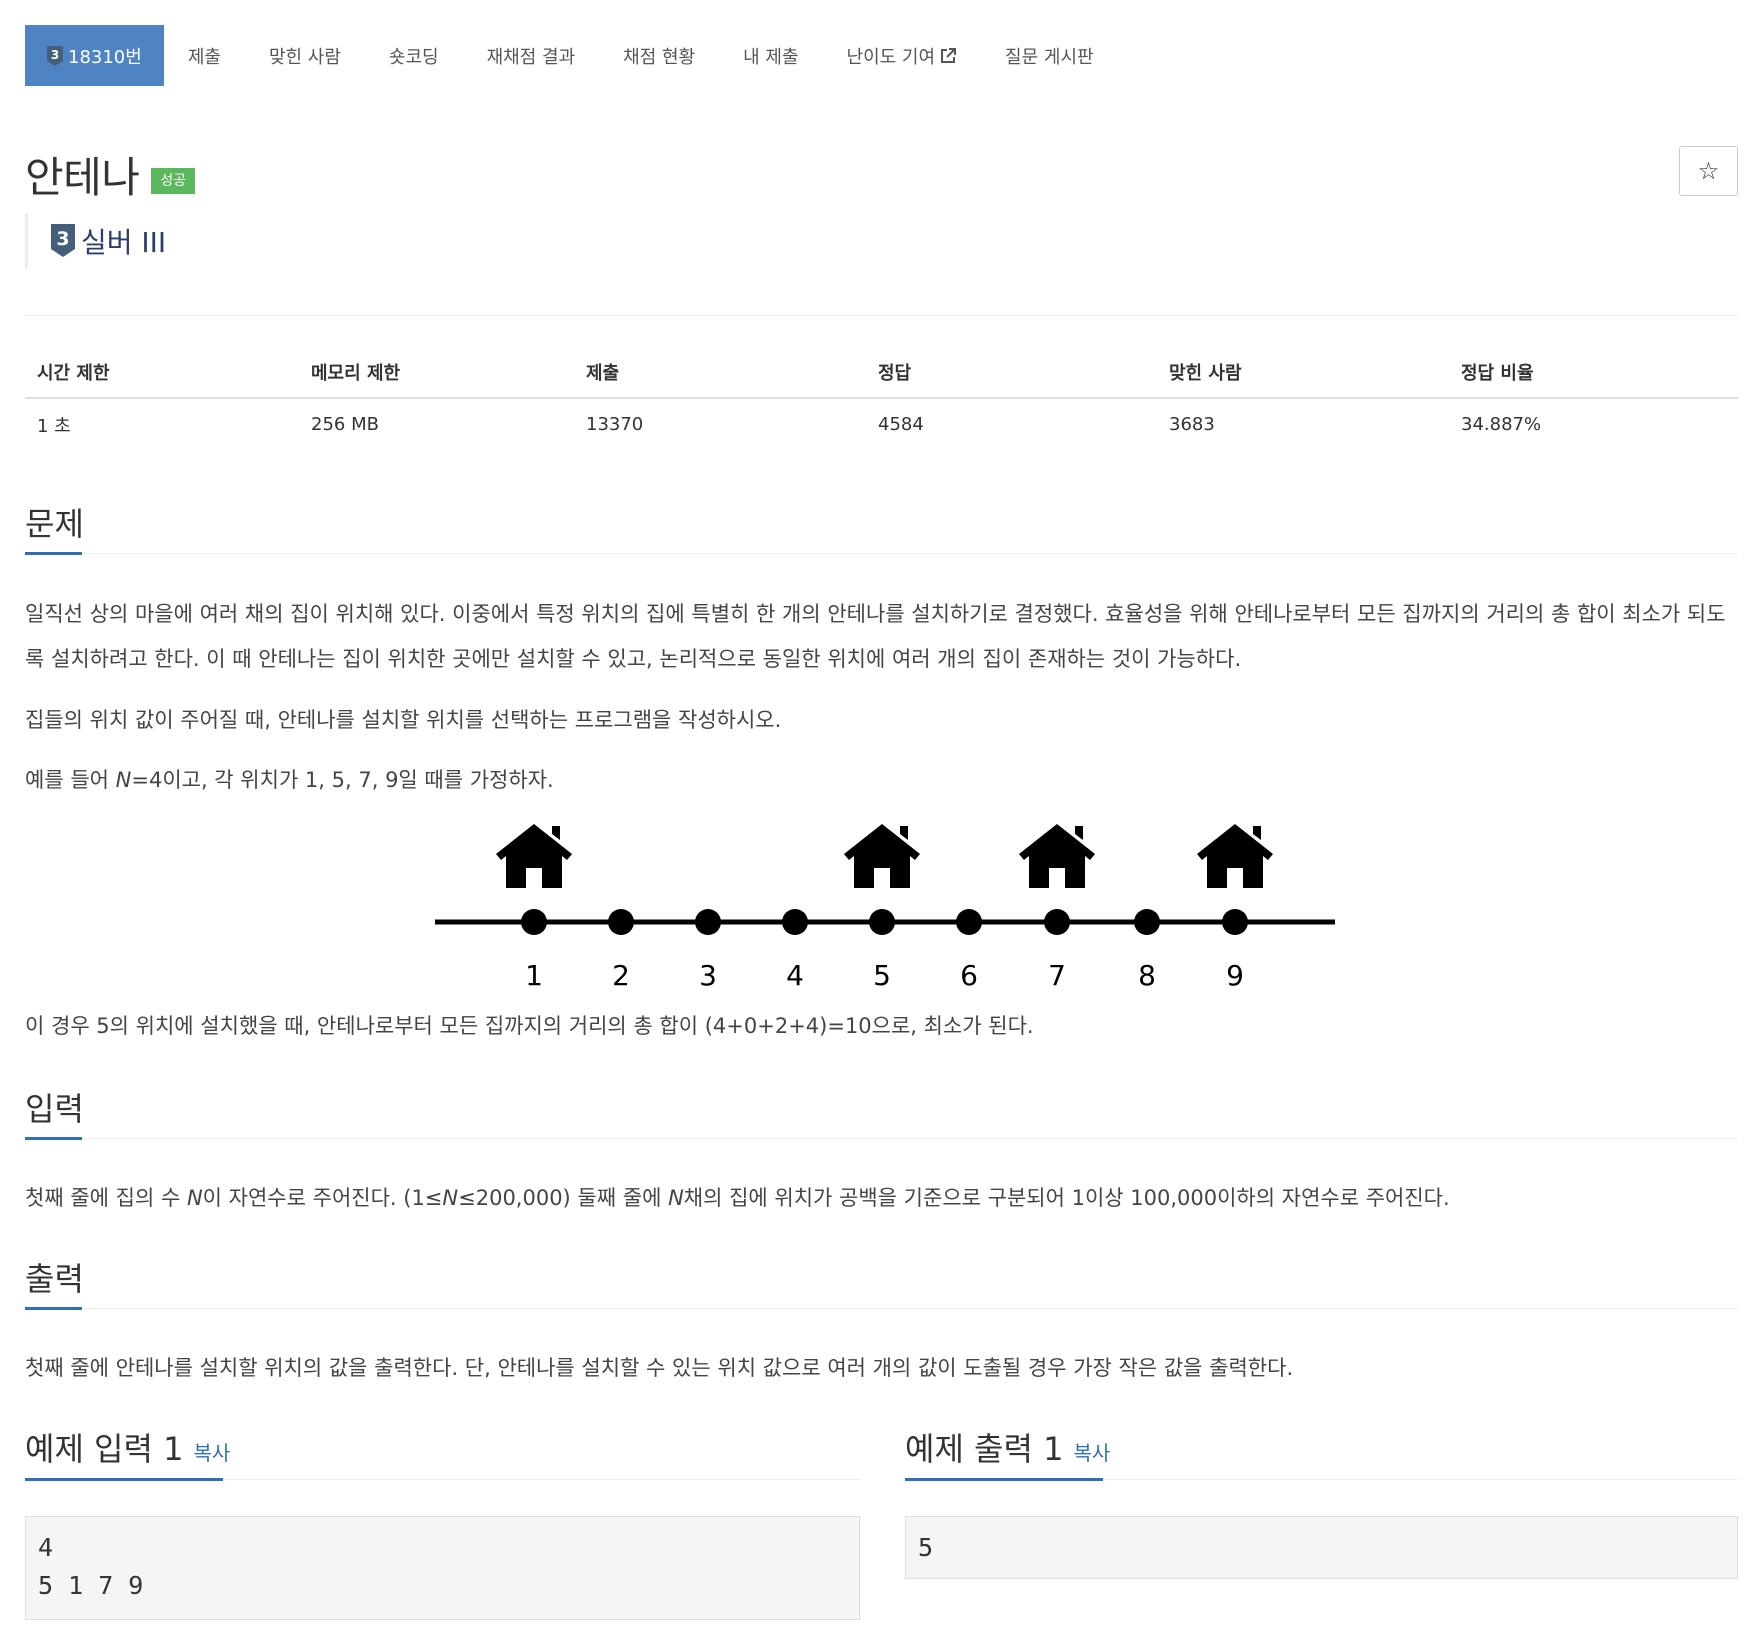 This screenshot has width=1754, height=1630. What do you see at coordinates (795, 975) in the screenshot?
I see `position-label: 4` at bounding box center [795, 975].